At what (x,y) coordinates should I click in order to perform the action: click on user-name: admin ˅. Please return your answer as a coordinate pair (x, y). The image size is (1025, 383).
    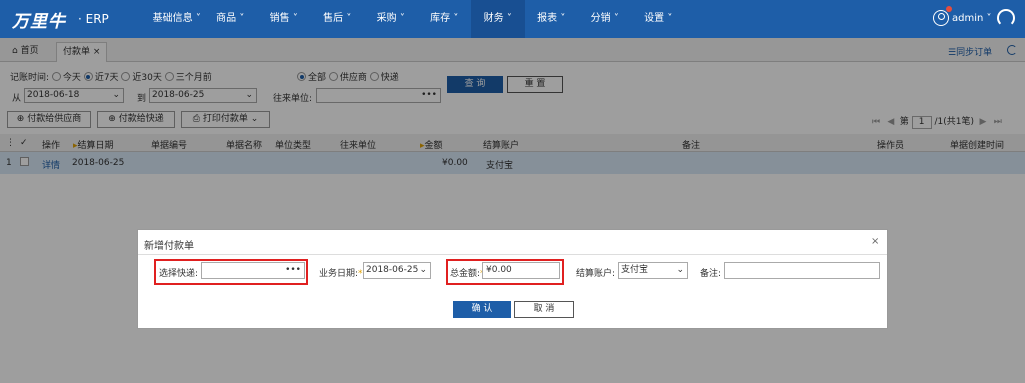
    Looking at the image, I should click on (972, 18).